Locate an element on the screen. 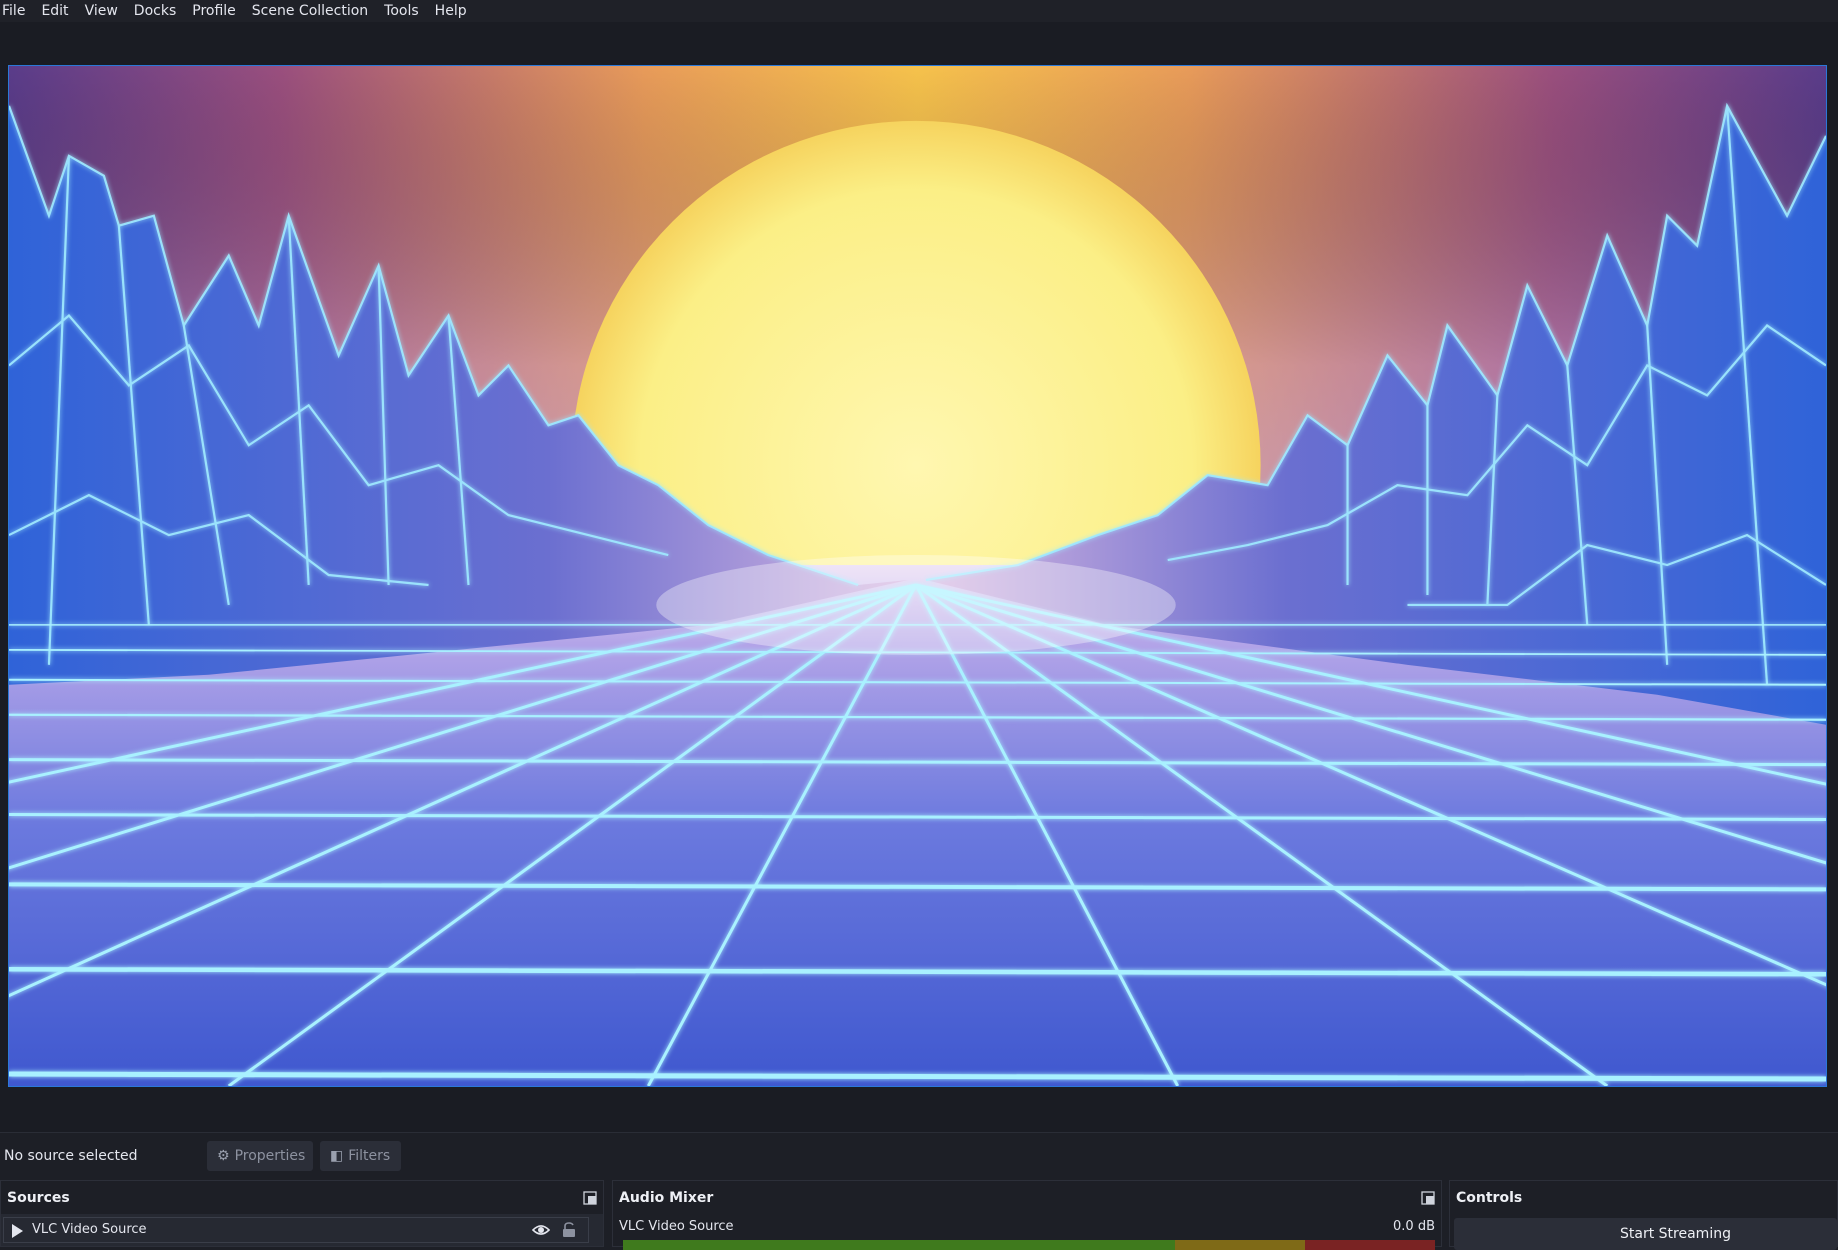 The width and height of the screenshot is (1838, 1250). unlock-icon is located at coordinates (569, 1230).